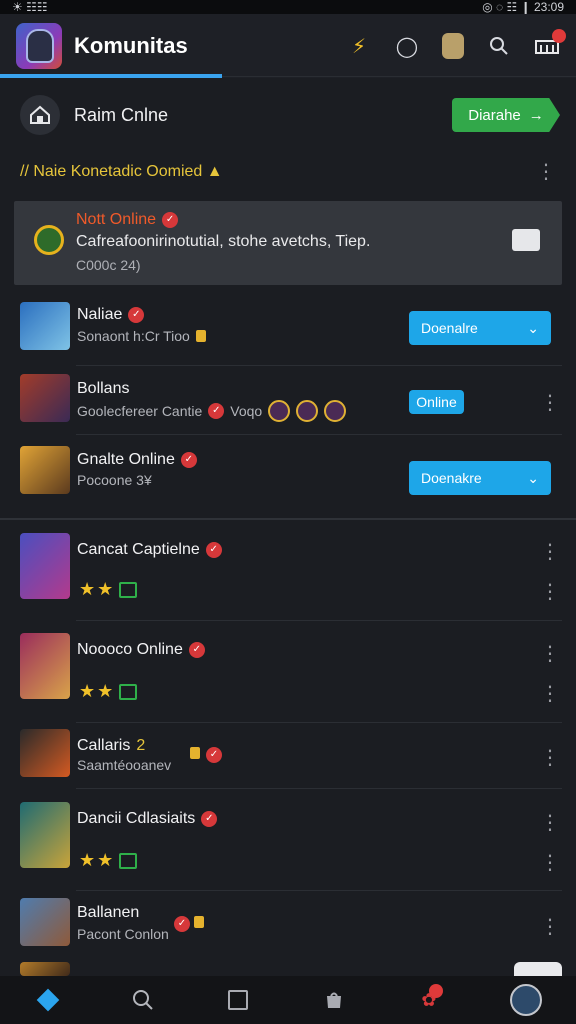 Image resolution: width=576 pixels, height=1024 pixels. I want to click on list-item-title: Bollans, so click(103, 388).